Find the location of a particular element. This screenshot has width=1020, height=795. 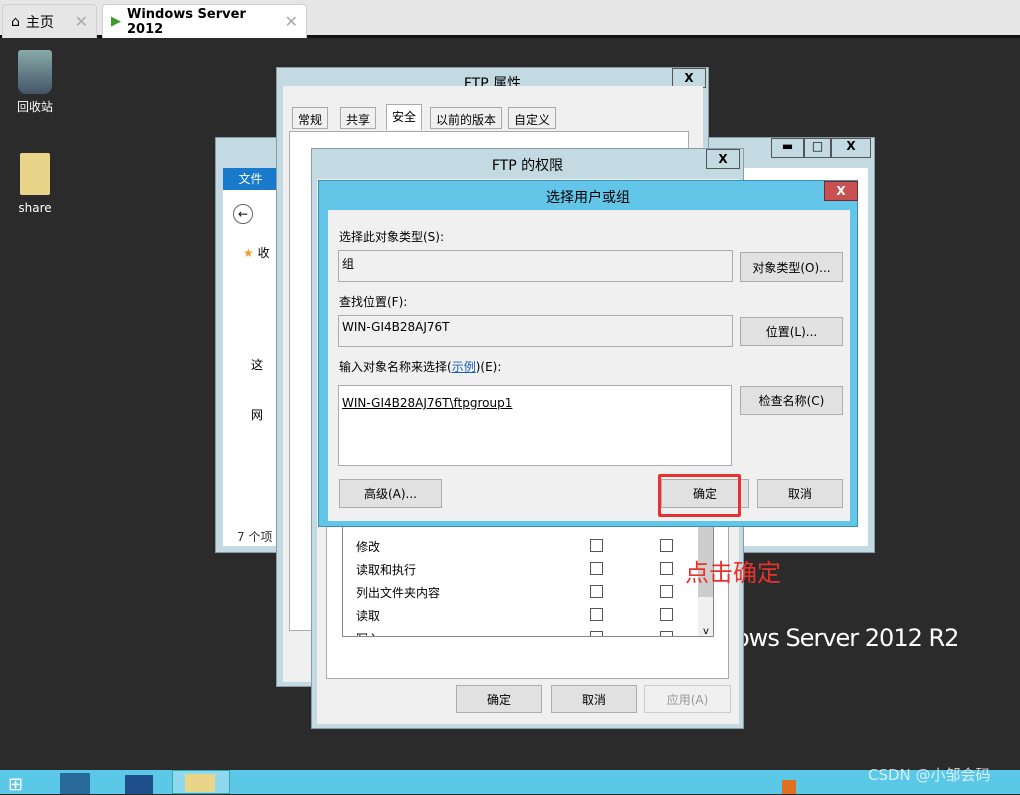

object-names-label: 输入对象名称来选择(示例)(E): is located at coordinates (420, 367).